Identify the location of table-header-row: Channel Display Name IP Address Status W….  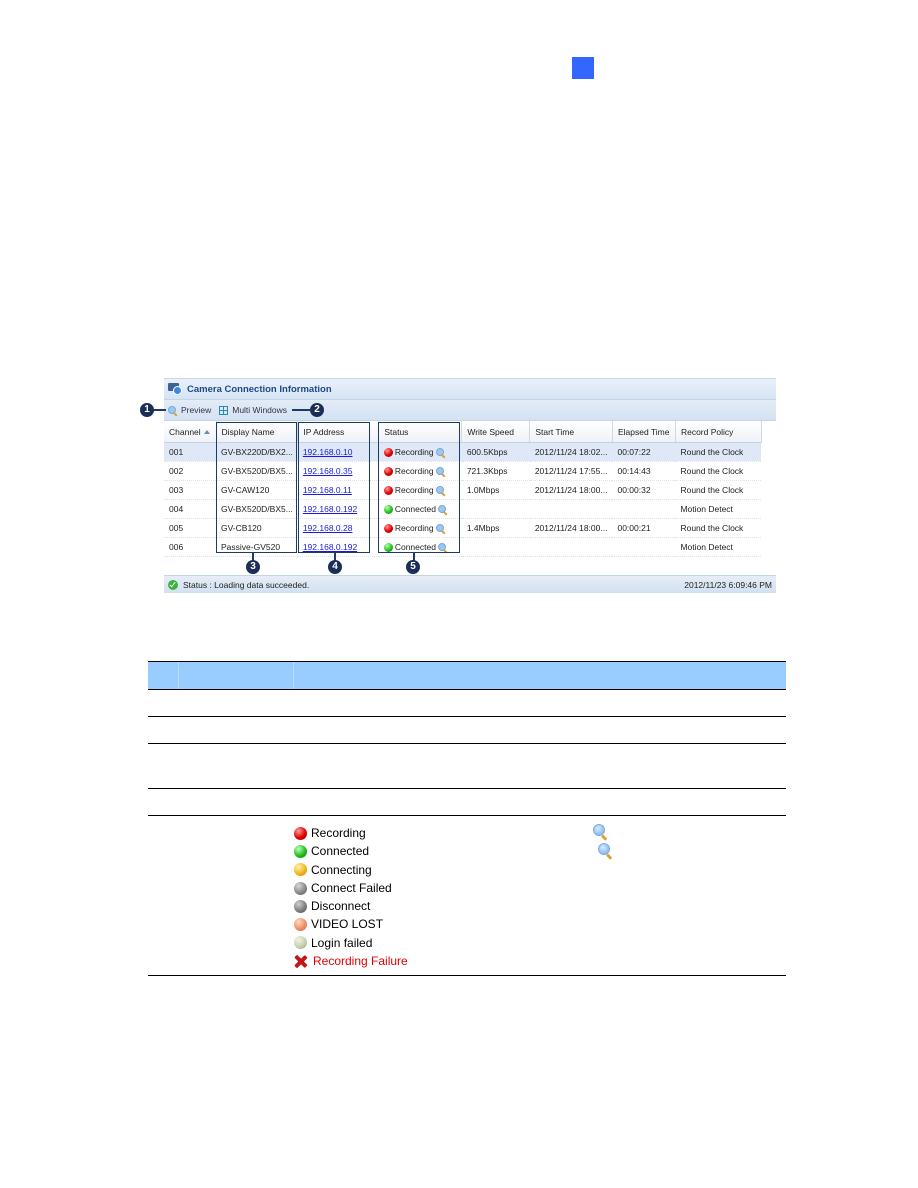
(463, 432).